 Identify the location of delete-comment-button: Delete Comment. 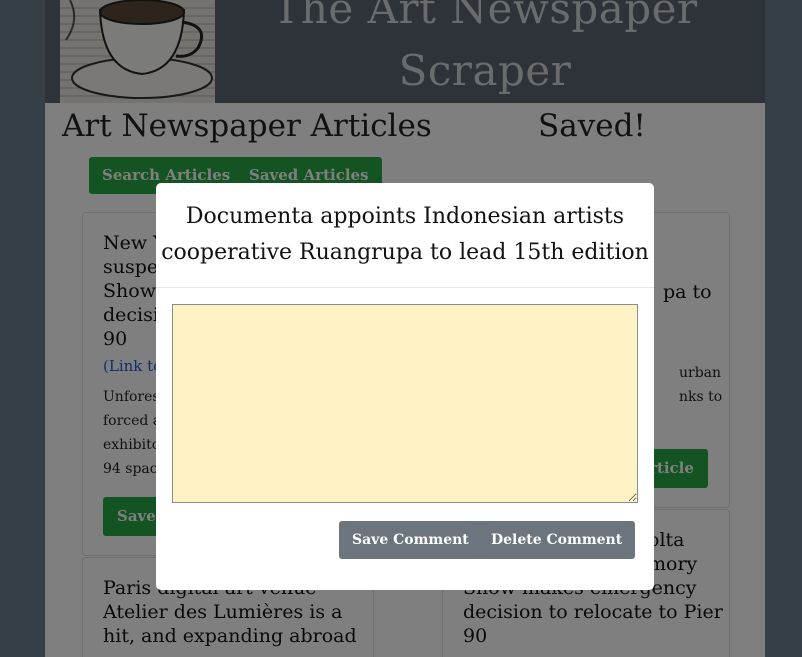
(557, 540).